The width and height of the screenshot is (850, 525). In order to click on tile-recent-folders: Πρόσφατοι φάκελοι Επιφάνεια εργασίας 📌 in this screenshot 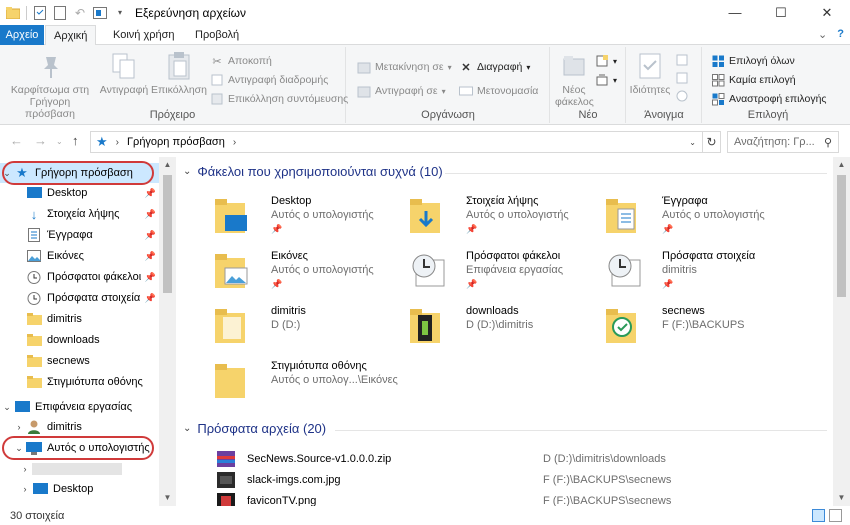, I will do `click(503, 274)`.